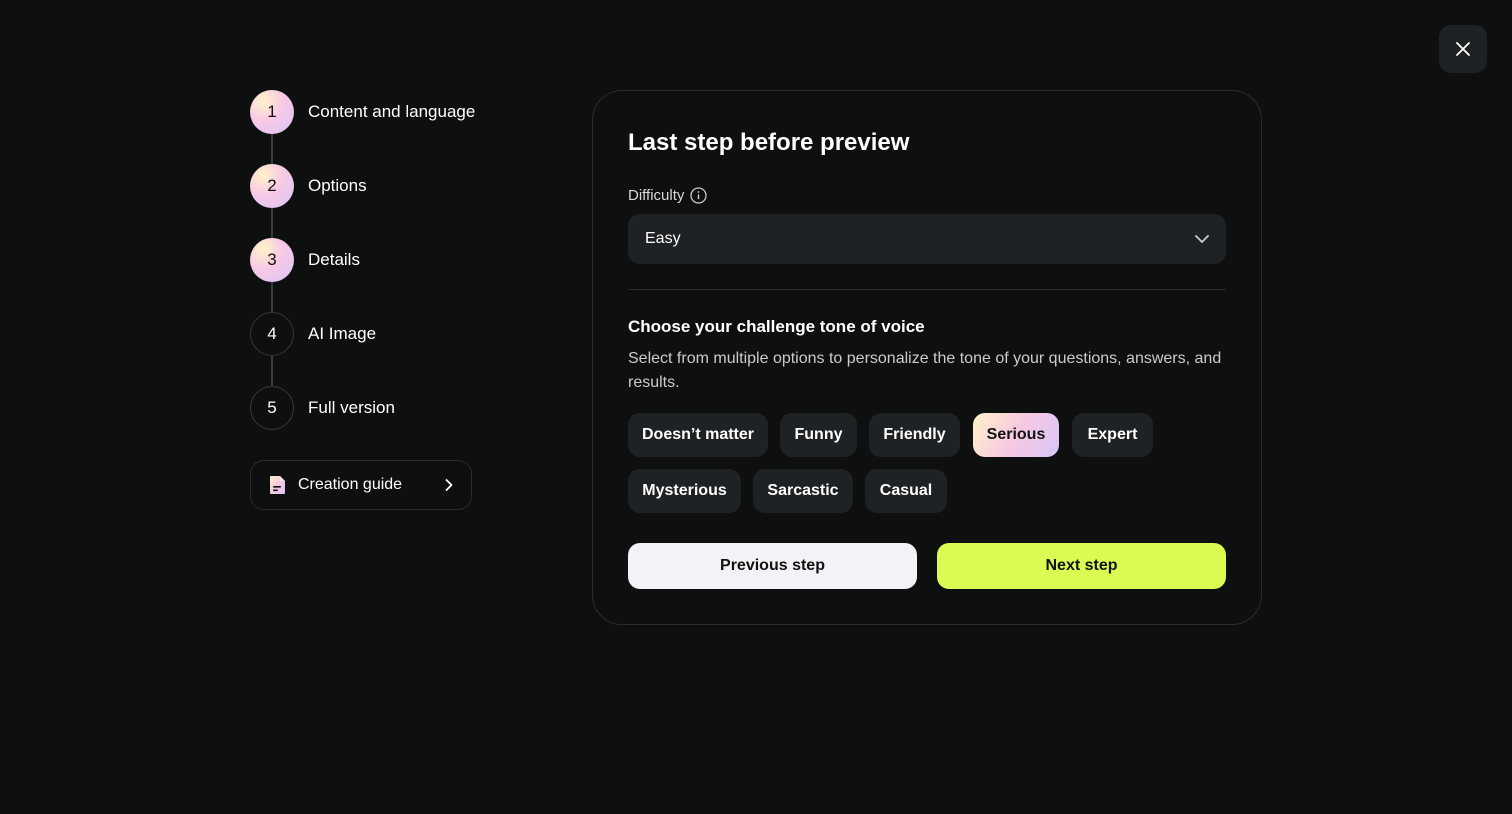  I want to click on chevron-down-icon, so click(1202, 239).